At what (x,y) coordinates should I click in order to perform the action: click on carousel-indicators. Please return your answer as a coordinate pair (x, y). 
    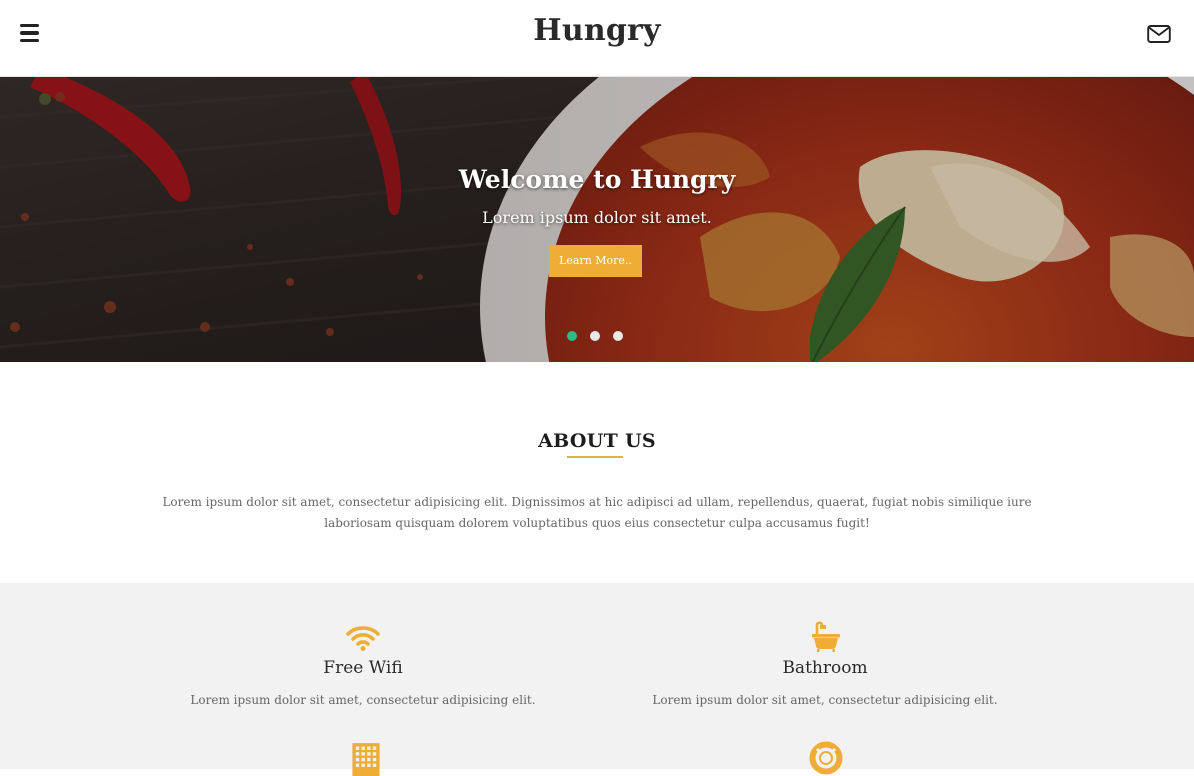
    Looking at the image, I should click on (601, 336).